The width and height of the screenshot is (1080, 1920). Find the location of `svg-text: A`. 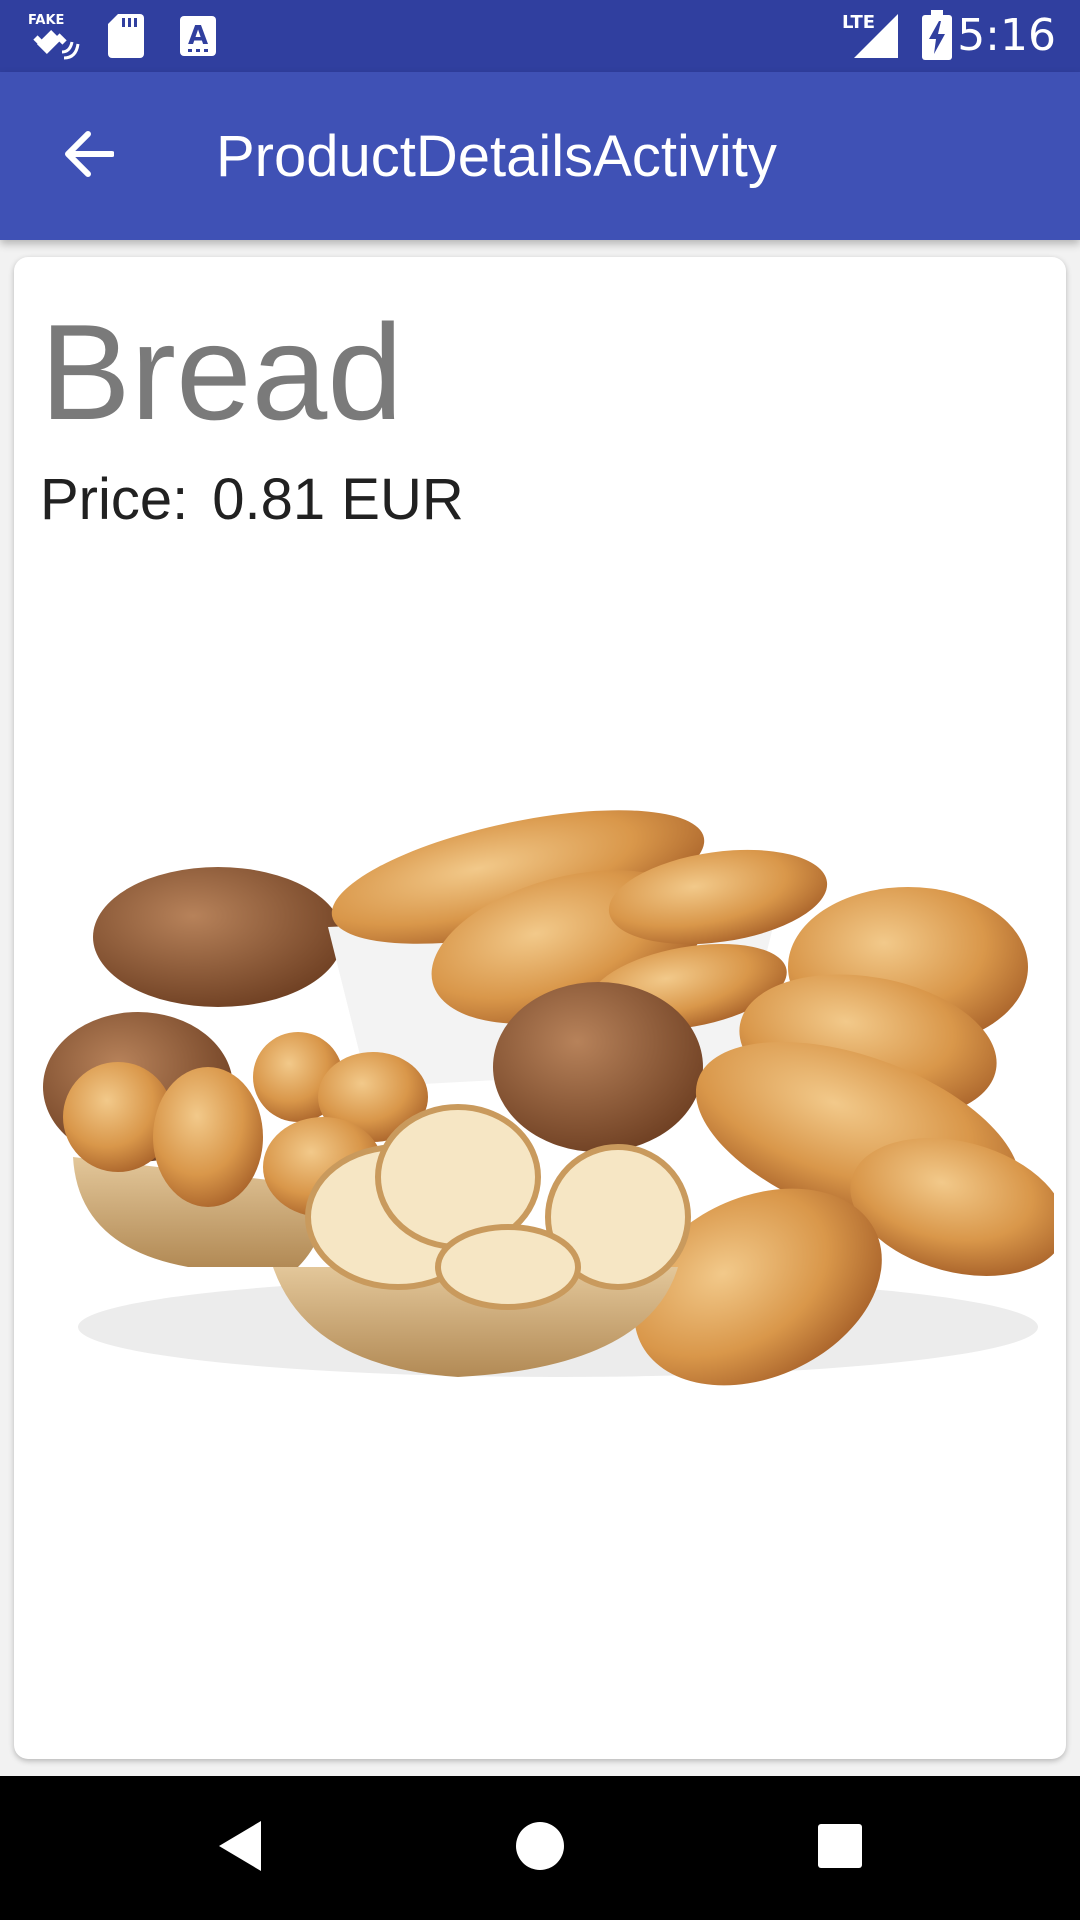

svg-text: A is located at coordinates (198, 36).